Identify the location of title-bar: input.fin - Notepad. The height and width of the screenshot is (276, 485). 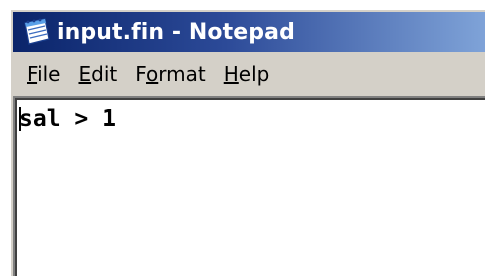
(249, 32).